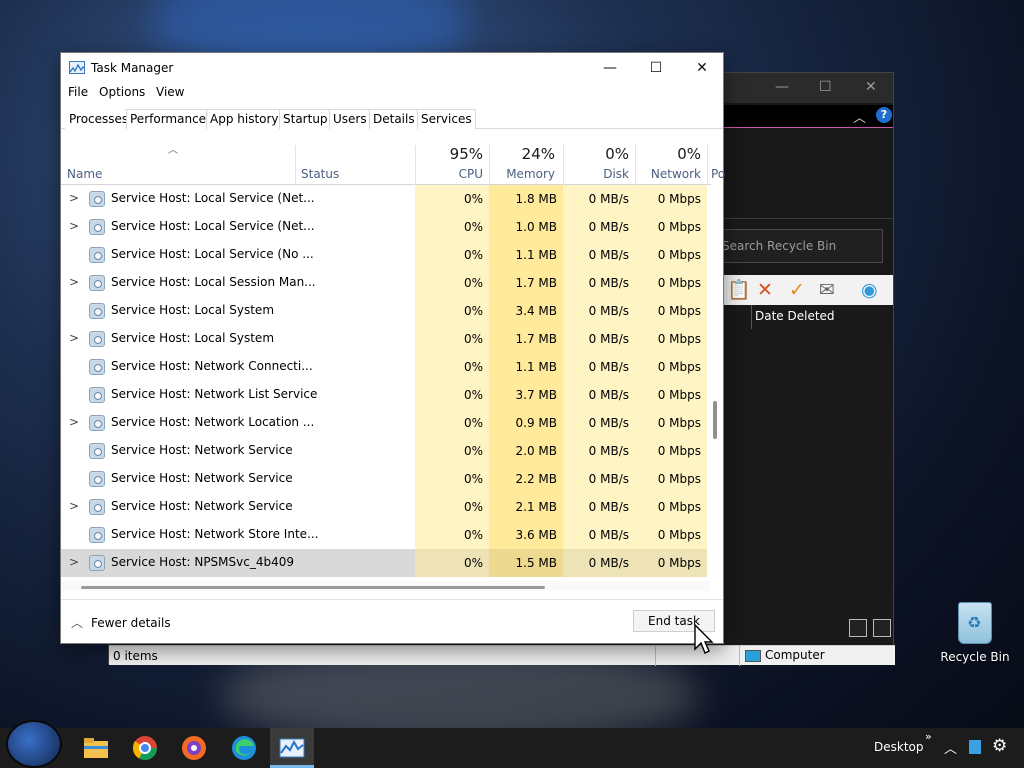 Image resolution: width=1024 pixels, height=768 pixels. Describe the element at coordinates (34, 744) in the screenshot. I see `start-button` at that location.